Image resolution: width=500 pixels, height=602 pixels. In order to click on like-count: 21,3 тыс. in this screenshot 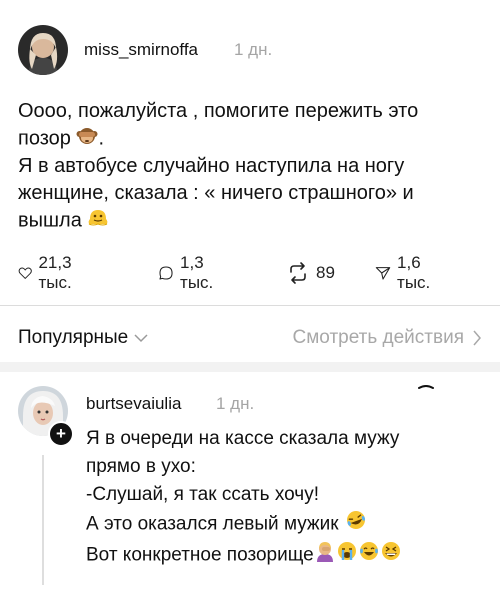, I will do `click(55, 272)`.